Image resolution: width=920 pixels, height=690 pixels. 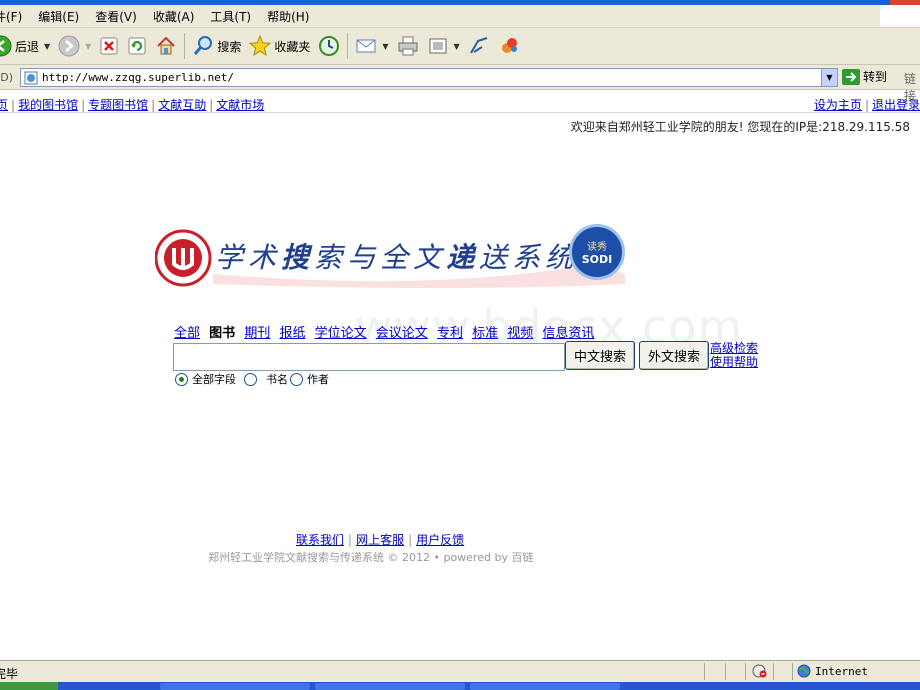 I want to click on messenger-button, so click(x=509, y=46).